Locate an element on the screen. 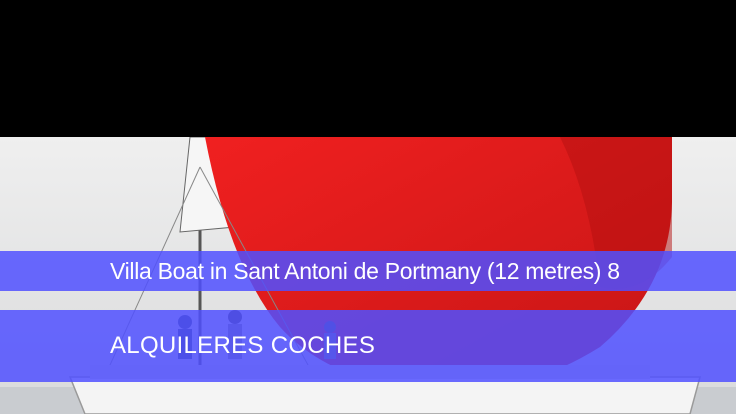 The width and height of the screenshot is (736, 414). boat-hull is located at coordinates (384, 395).